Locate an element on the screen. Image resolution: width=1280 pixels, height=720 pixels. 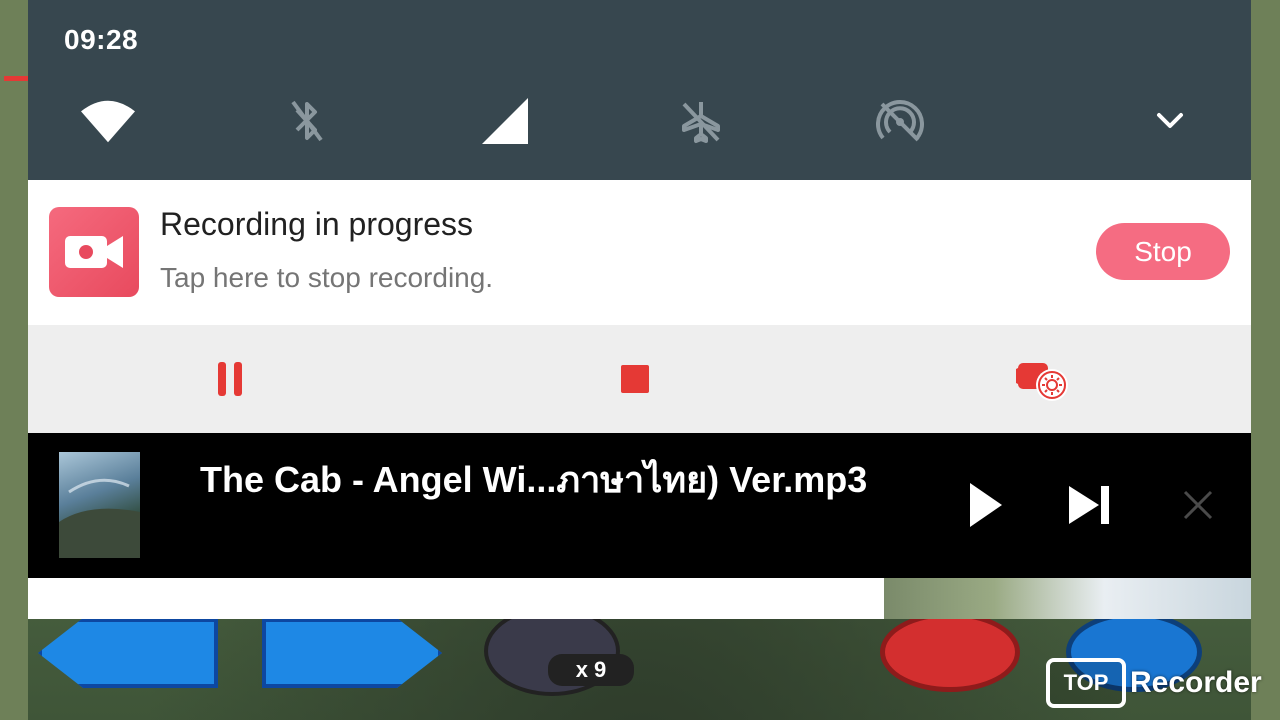
background-content-card is located at coordinates (456, 598).